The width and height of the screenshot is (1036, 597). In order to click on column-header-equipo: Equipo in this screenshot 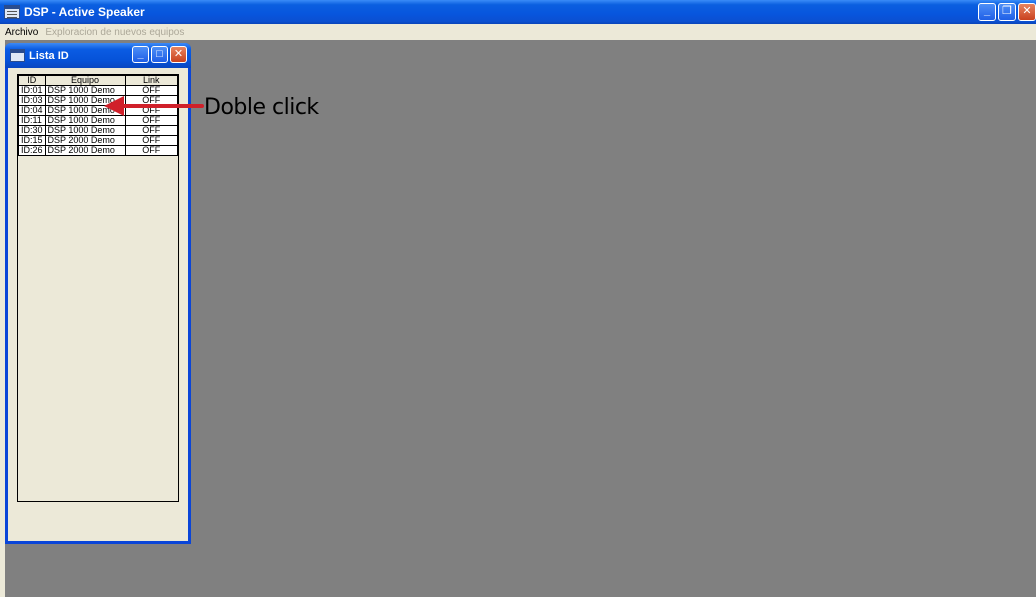, I will do `click(85, 80)`.